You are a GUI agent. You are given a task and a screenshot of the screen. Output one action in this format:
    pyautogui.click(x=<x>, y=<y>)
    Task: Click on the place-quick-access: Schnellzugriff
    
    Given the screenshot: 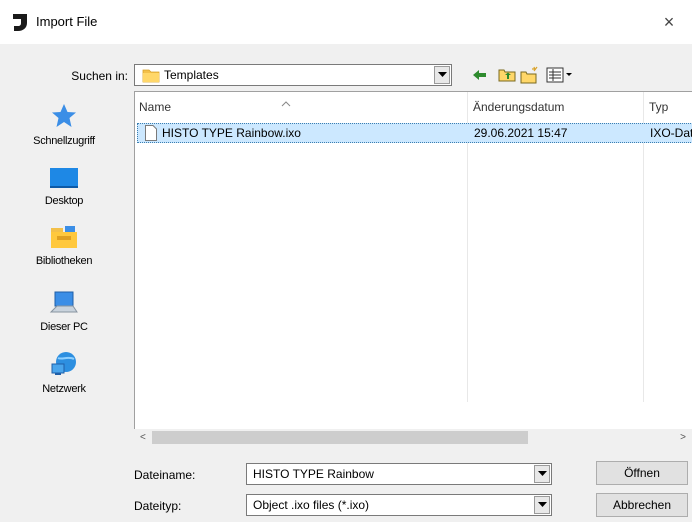 What is the action you would take?
    pyautogui.click(x=64, y=124)
    